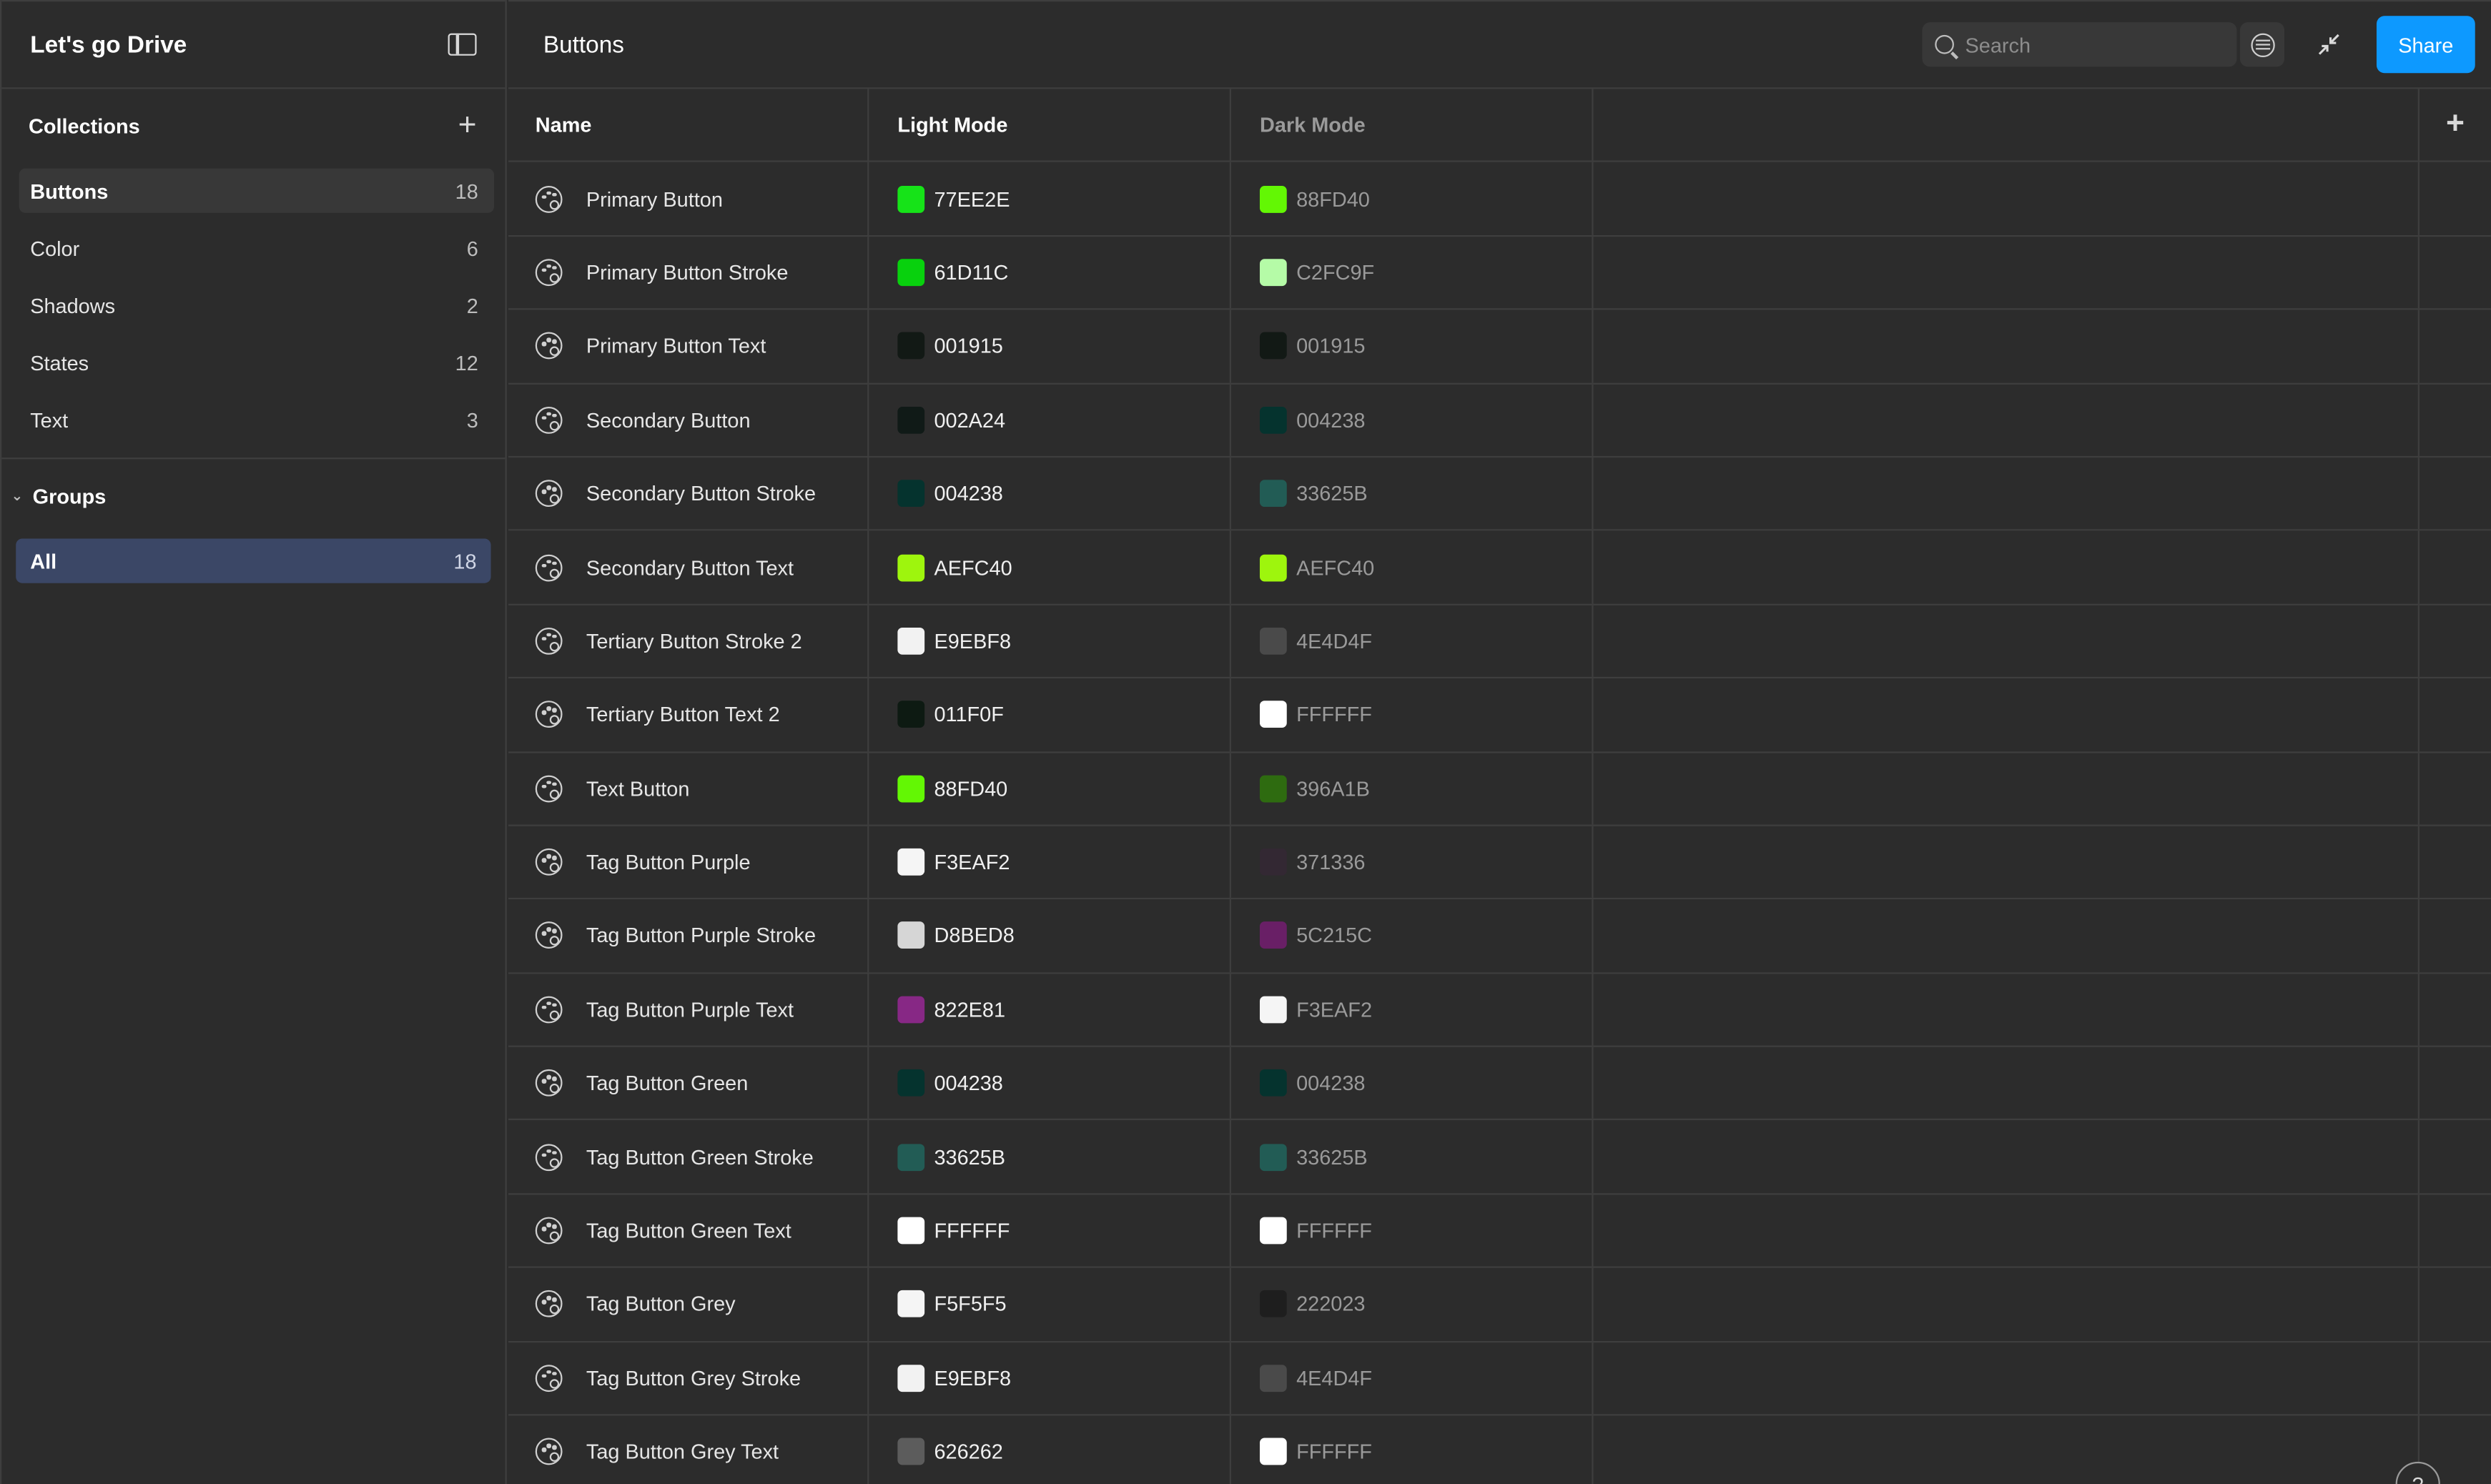  What do you see at coordinates (1412, 346) in the screenshot?
I see `dark-mode-cell: 001915` at bounding box center [1412, 346].